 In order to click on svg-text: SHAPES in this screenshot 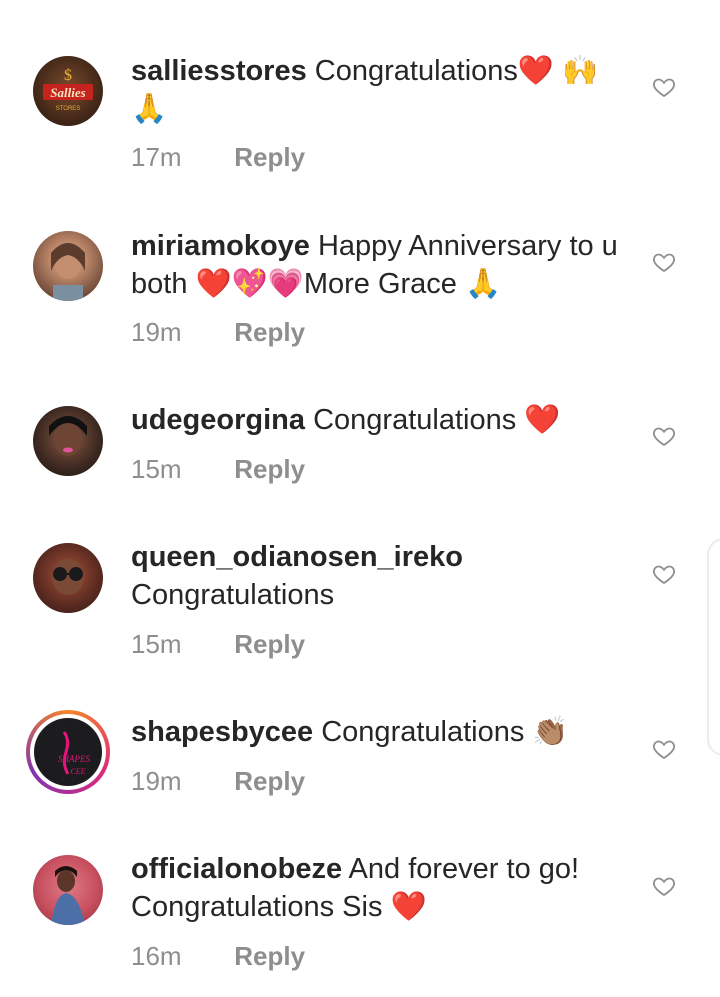, I will do `click(74, 759)`.